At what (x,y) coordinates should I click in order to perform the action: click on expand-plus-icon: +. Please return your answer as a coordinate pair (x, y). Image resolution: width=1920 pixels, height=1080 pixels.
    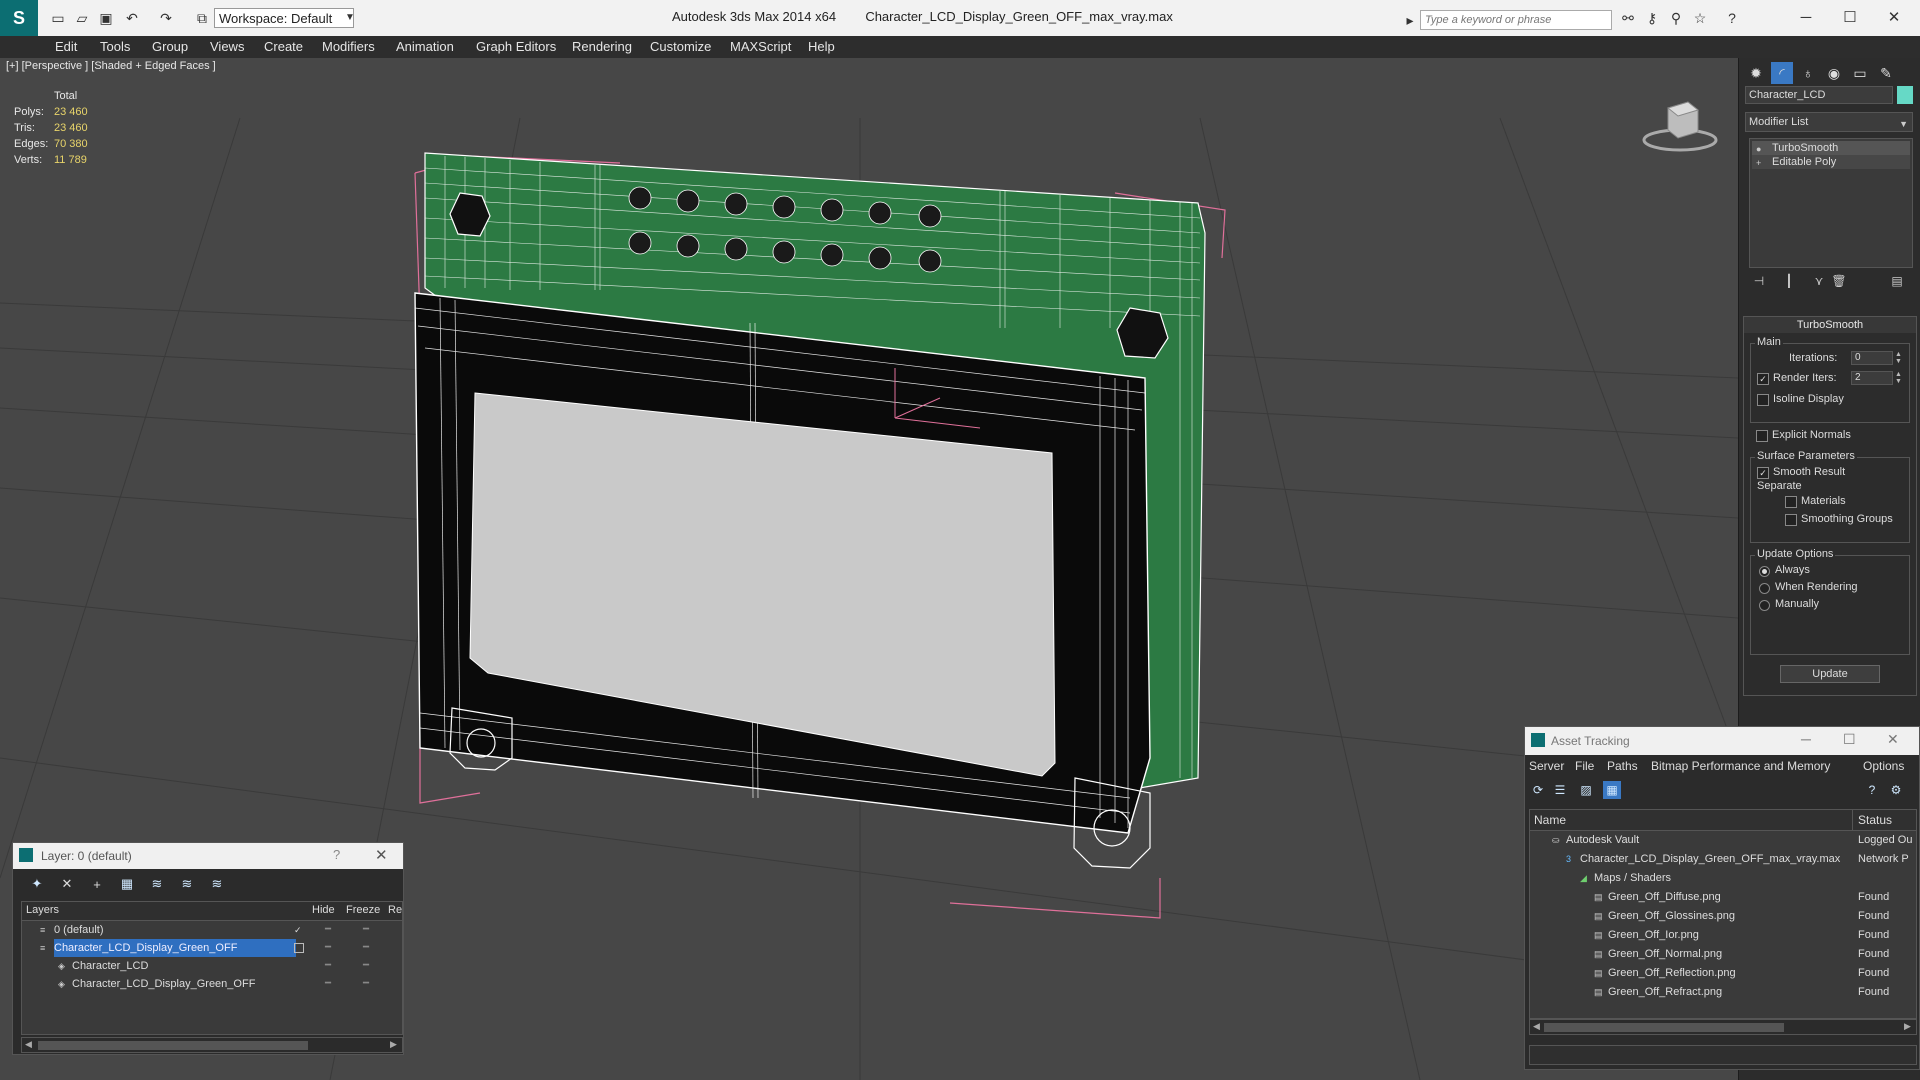
    Looking at the image, I should click on (1761, 162).